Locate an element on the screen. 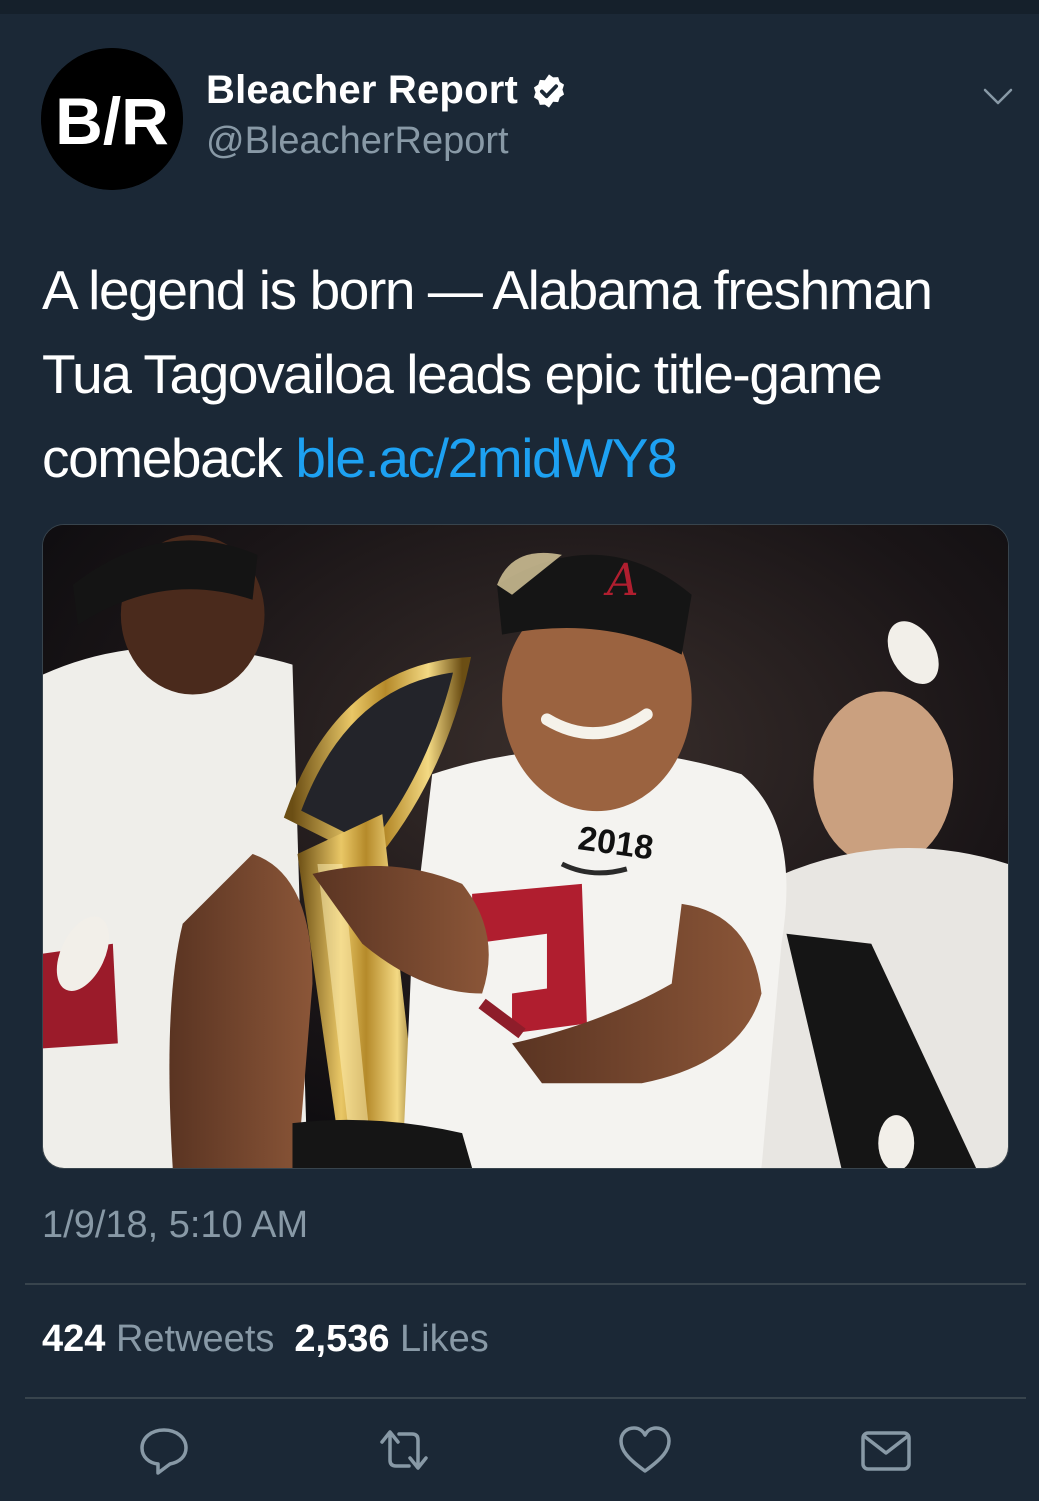  direct-message-icon is located at coordinates (886, 1451).